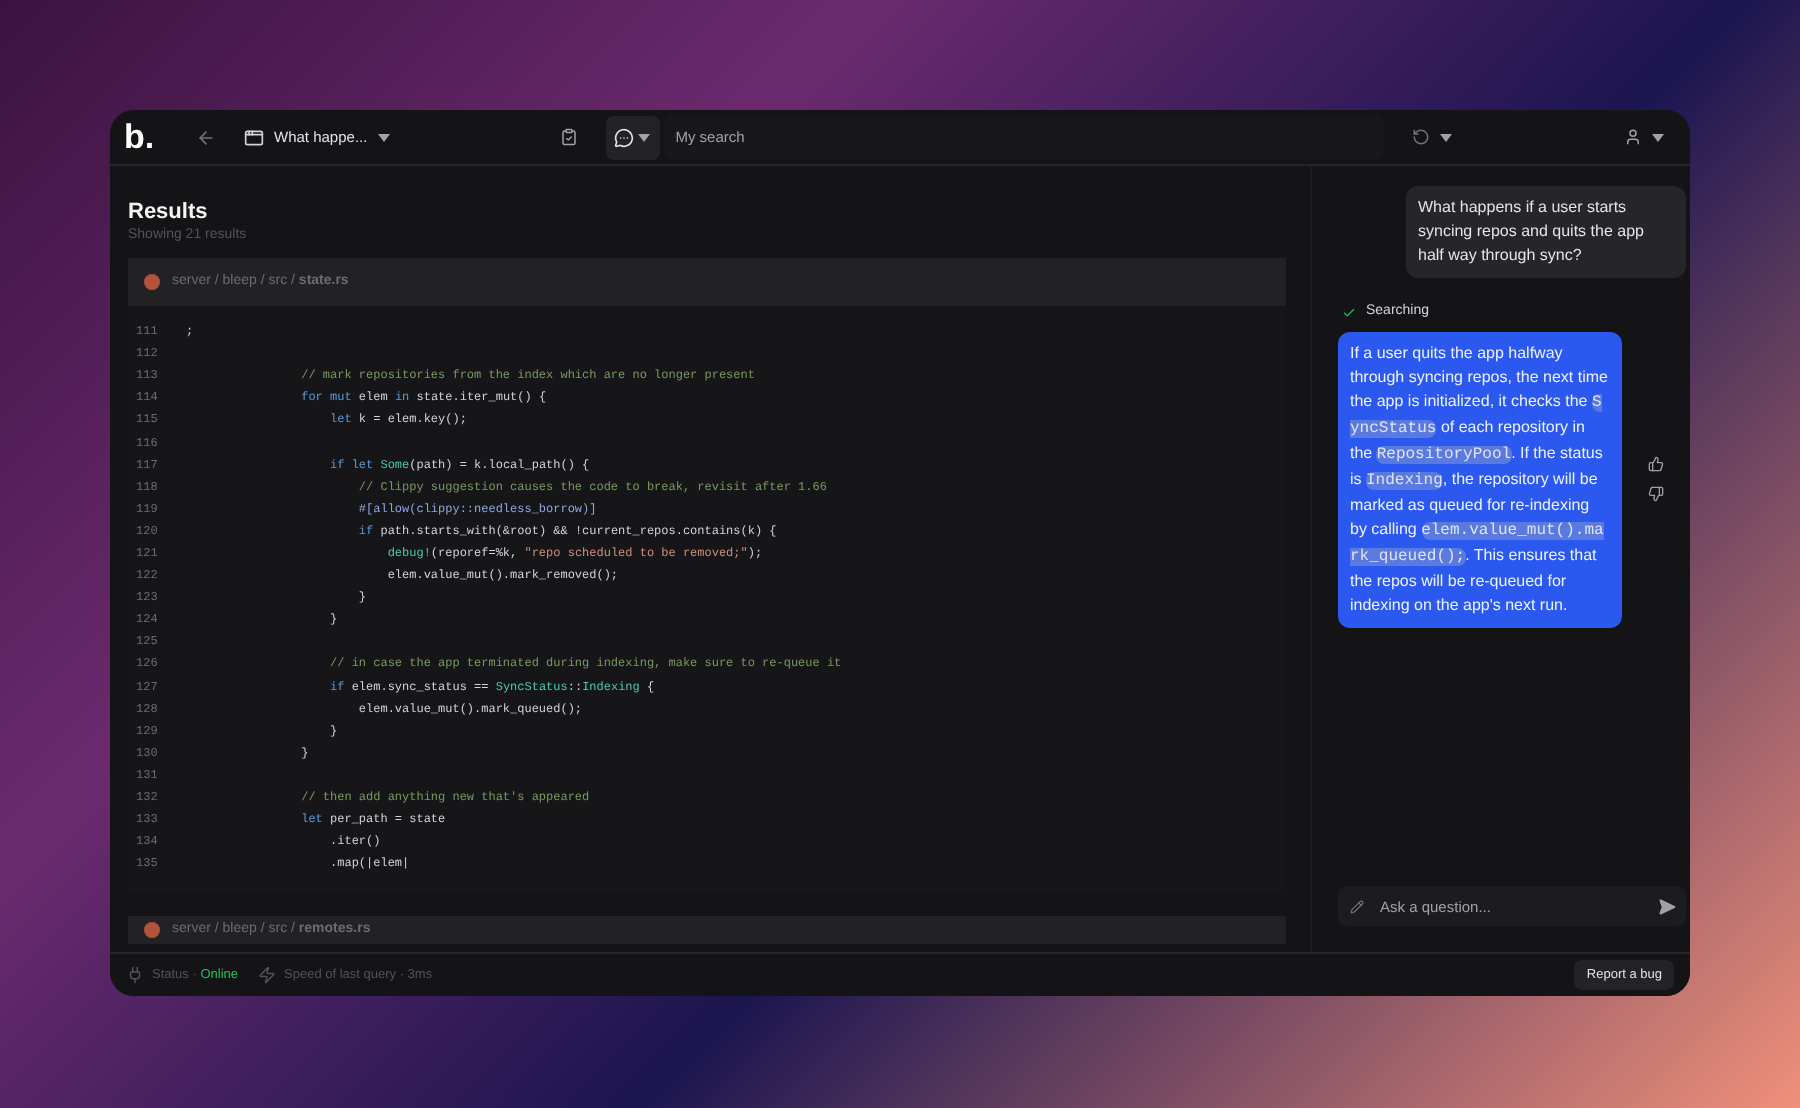  What do you see at coordinates (1420, 137) in the screenshot?
I see `undo-icon` at bounding box center [1420, 137].